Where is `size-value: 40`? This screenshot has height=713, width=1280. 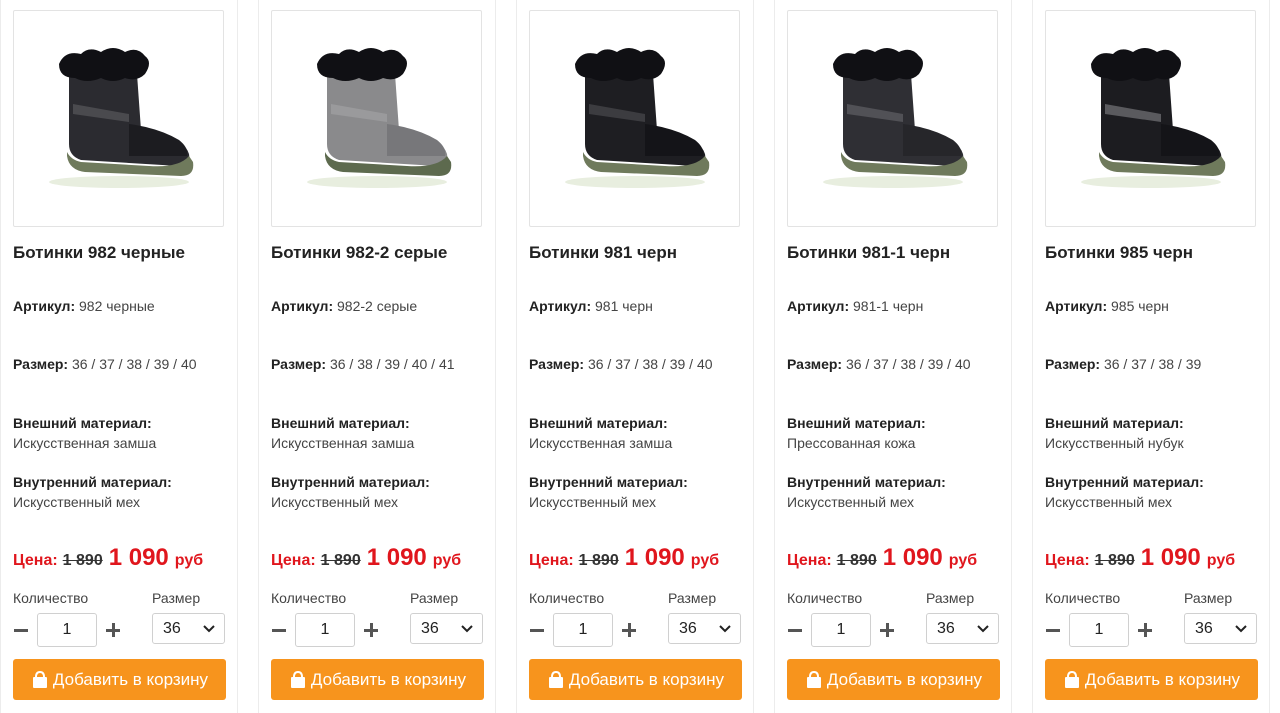 size-value: 40 is located at coordinates (188, 364).